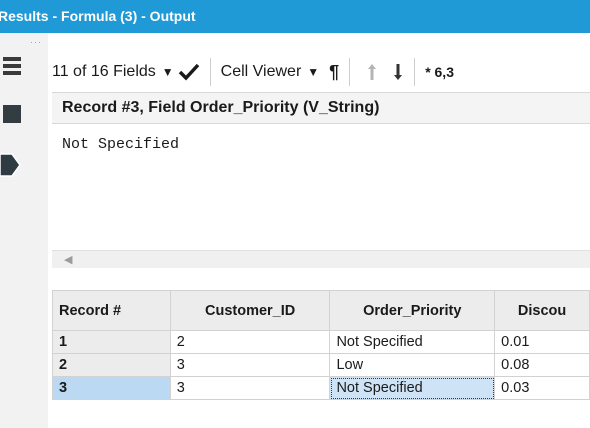 This screenshot has height=428, width=590. What do you see at coordinates (24, 230) in the screenshot?
I see `left-rail` at bounding box center [24, 230].